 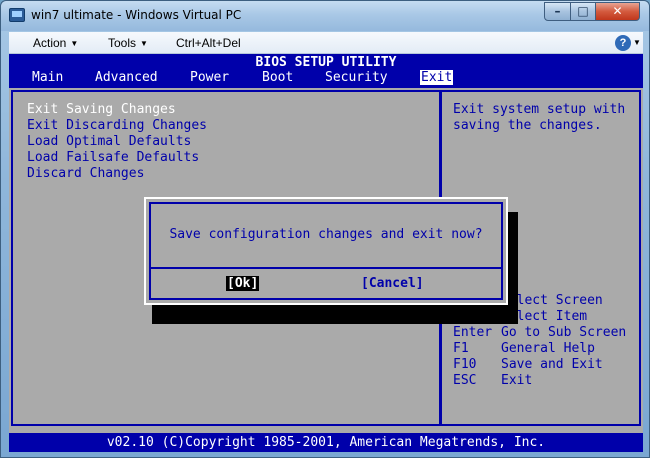 I want to click on bios-title: BIOS SETUP UTILITY, so click(x=326, y=62).